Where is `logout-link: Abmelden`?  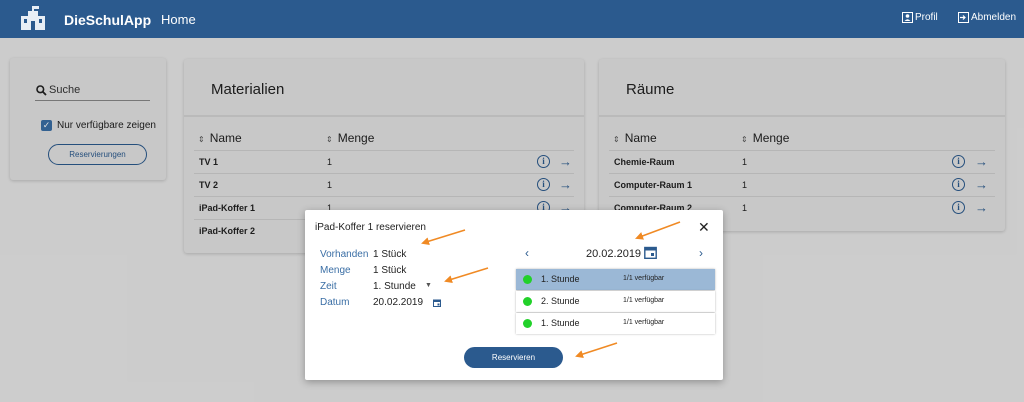
logout-link: Abmelden is located at coordinates (987, 17).